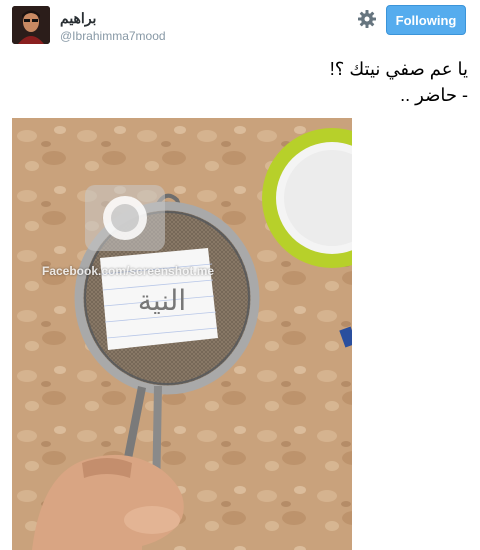 This screenshot has width=480, height=550. What do you see at coordinates (113, 27) in the screenshot?
I see `user-block: براهيم @Ibrahimma7mood` at bounding box center [113, 27].